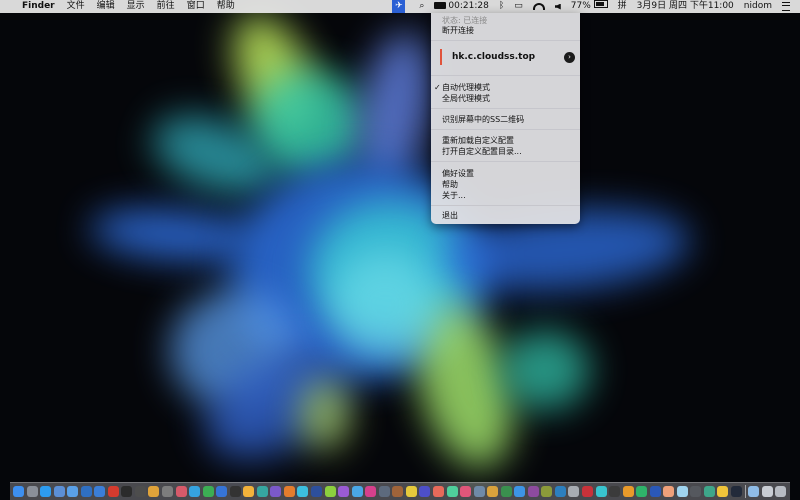  Describe the element at coordinates (518, 6) in the screenshot. I see `airplay-icon: ▭` at that location.